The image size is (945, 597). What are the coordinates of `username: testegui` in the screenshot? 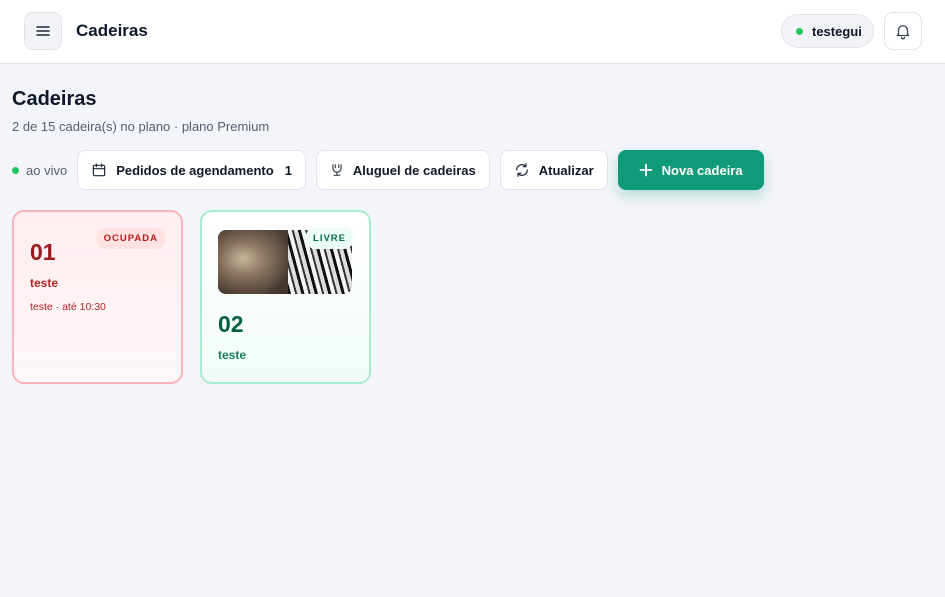 It's located at (837, 31).